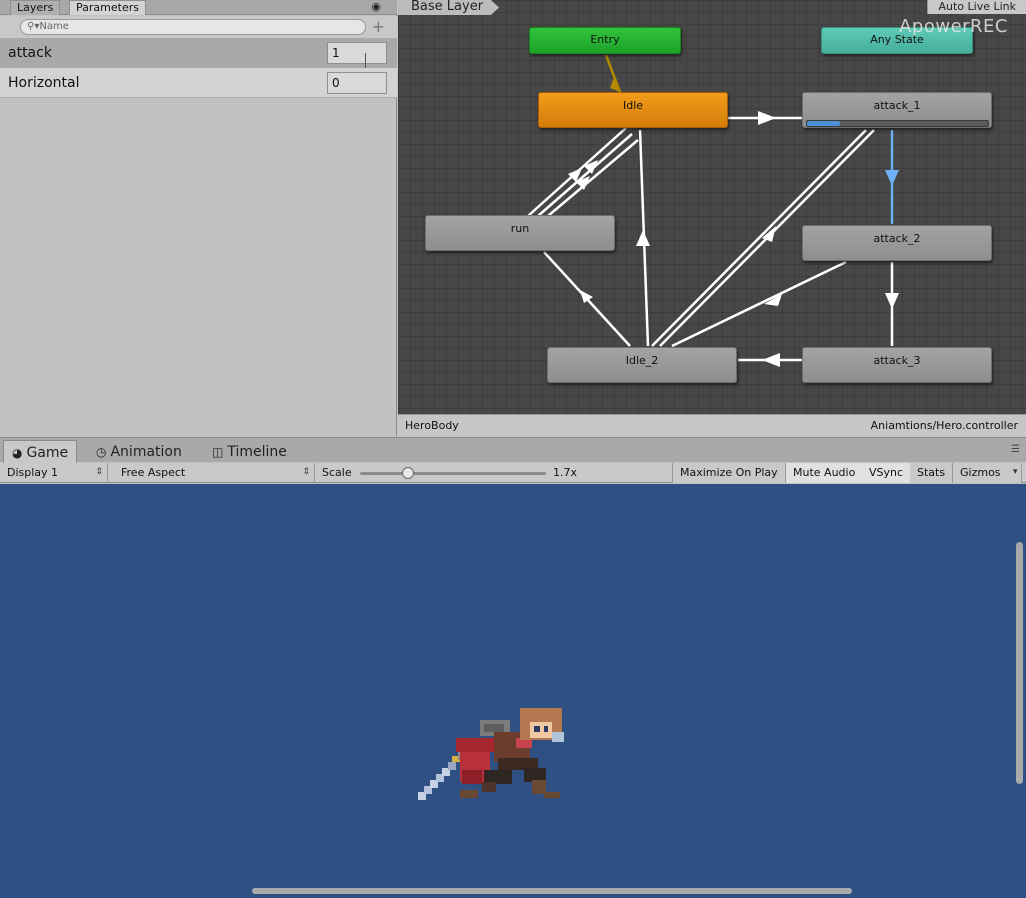 The image size is (1026, 898). Describe the element at coordinates (432, 425) in the screenshot. I see `selected-object-label: HeroBody` at that location.